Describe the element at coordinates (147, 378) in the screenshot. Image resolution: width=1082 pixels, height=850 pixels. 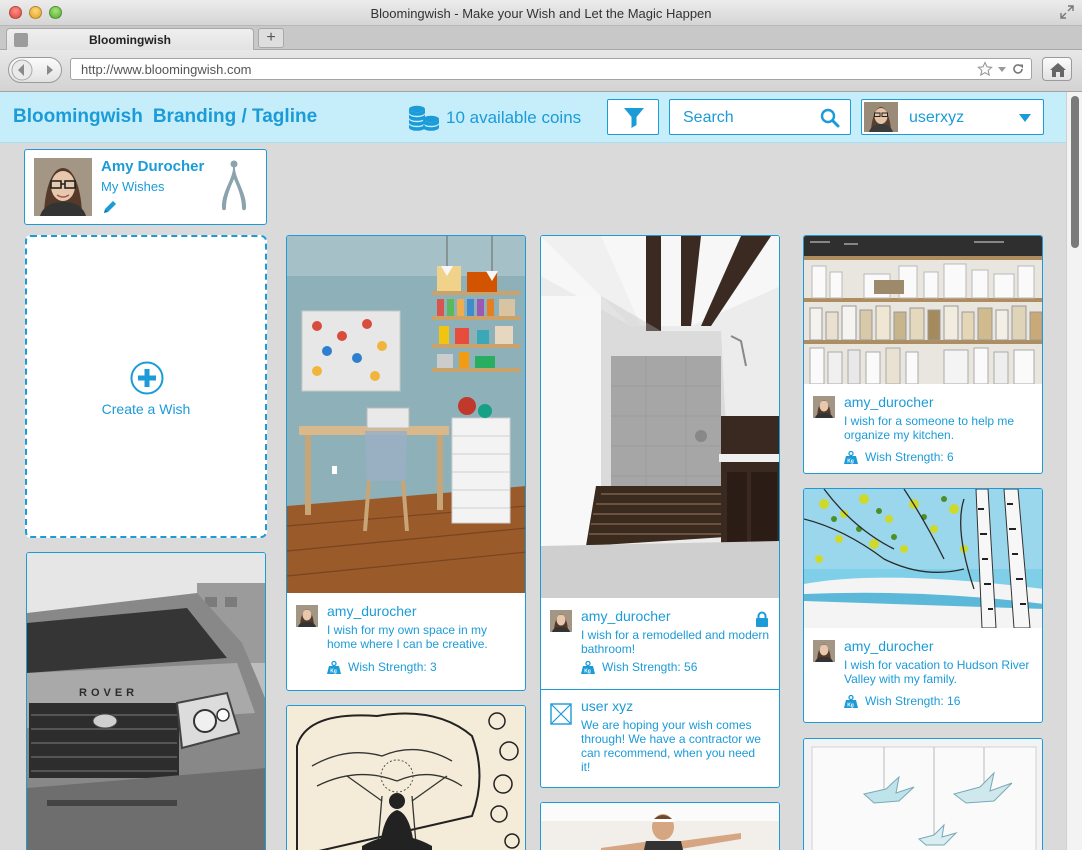
I see `plus-icon` at that location.